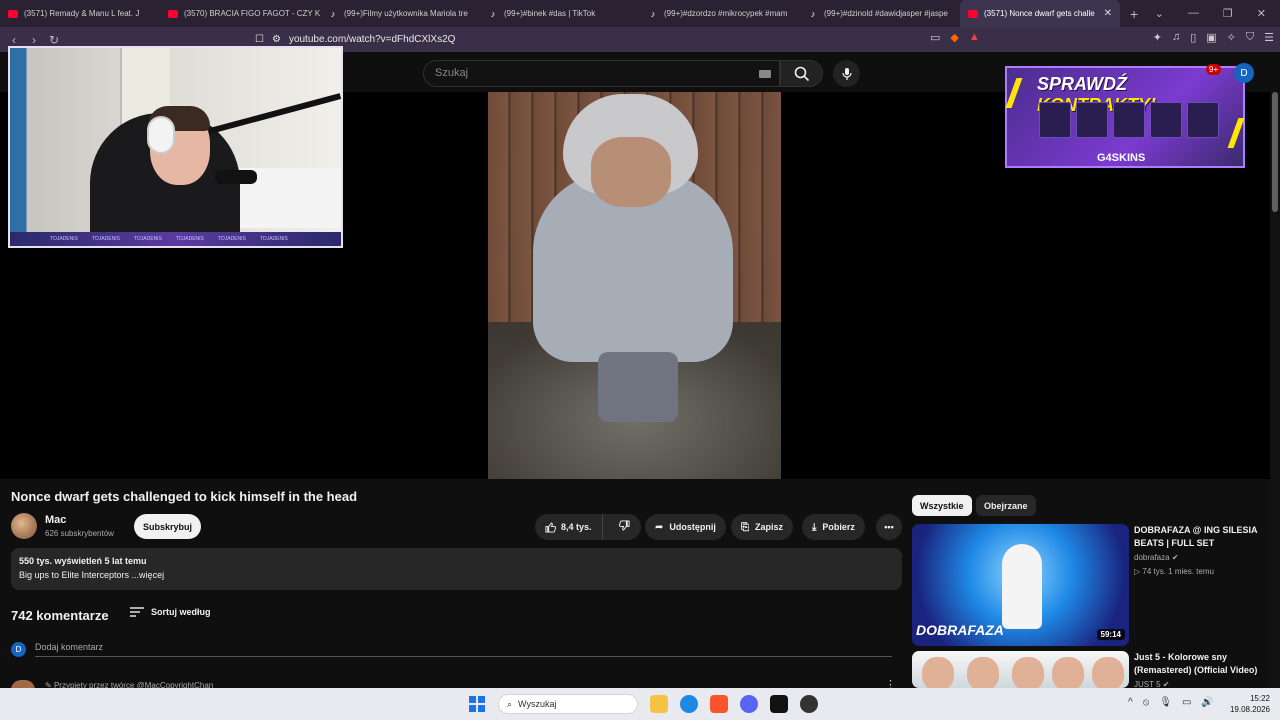 The width and height of the screenshot is (1280, 720). Describe the element at coordinates (568, 704) in the screenshot. I see `taskbar-search: ⌕ Wyszukaj` at that location.